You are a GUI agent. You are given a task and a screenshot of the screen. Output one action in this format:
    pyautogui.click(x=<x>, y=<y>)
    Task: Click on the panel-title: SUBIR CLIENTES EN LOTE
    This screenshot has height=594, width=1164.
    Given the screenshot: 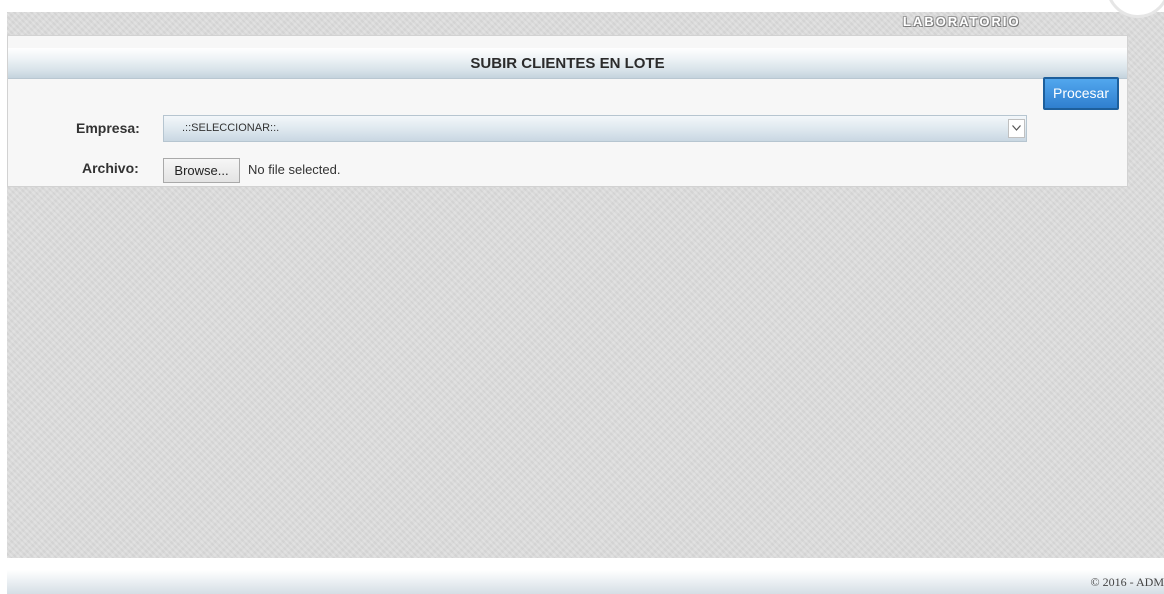 What is the action you would take?
    pyautogui.click(x=567, y=63)
    